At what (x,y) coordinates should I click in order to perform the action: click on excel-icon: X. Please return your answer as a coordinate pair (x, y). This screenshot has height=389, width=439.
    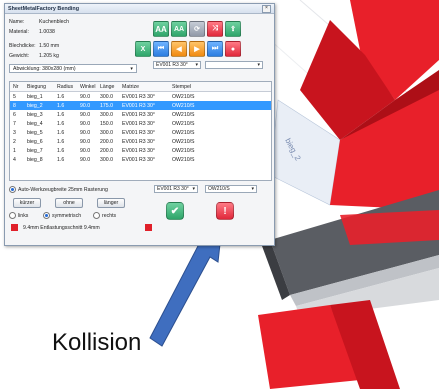
    Looking at the image, I should click on (143, 49).